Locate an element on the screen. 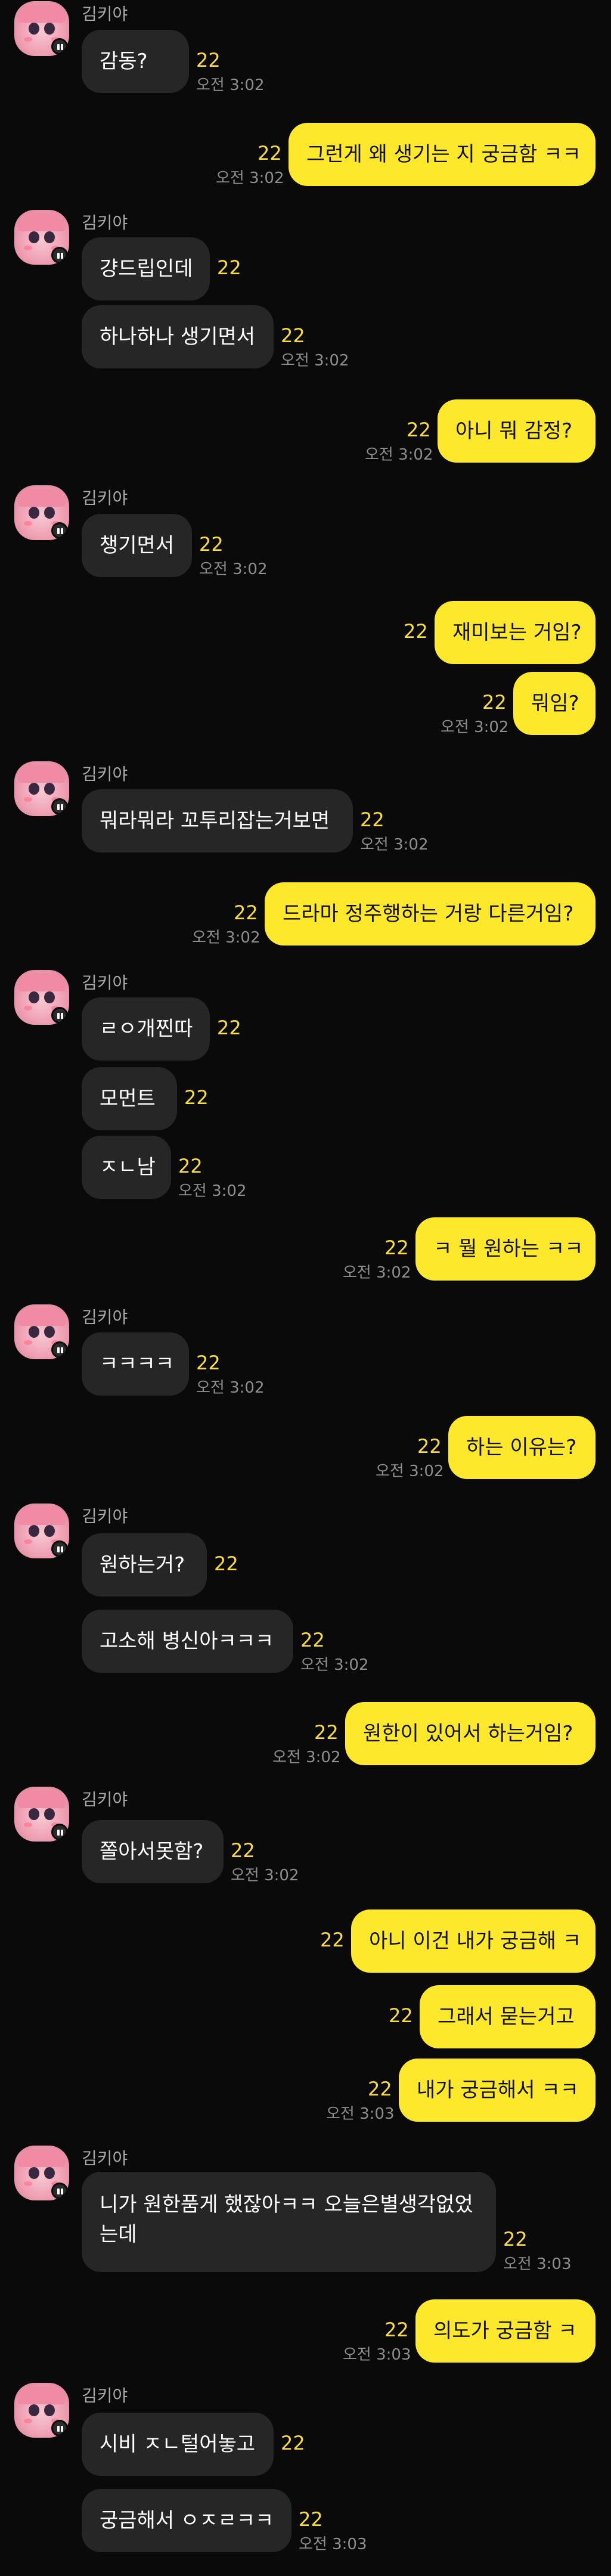 The height and width of the screenshot is (2576, 611). outgoing-message: 드라마 정주행하는 거랑 다른거임? is located at coordinates (430, 914).